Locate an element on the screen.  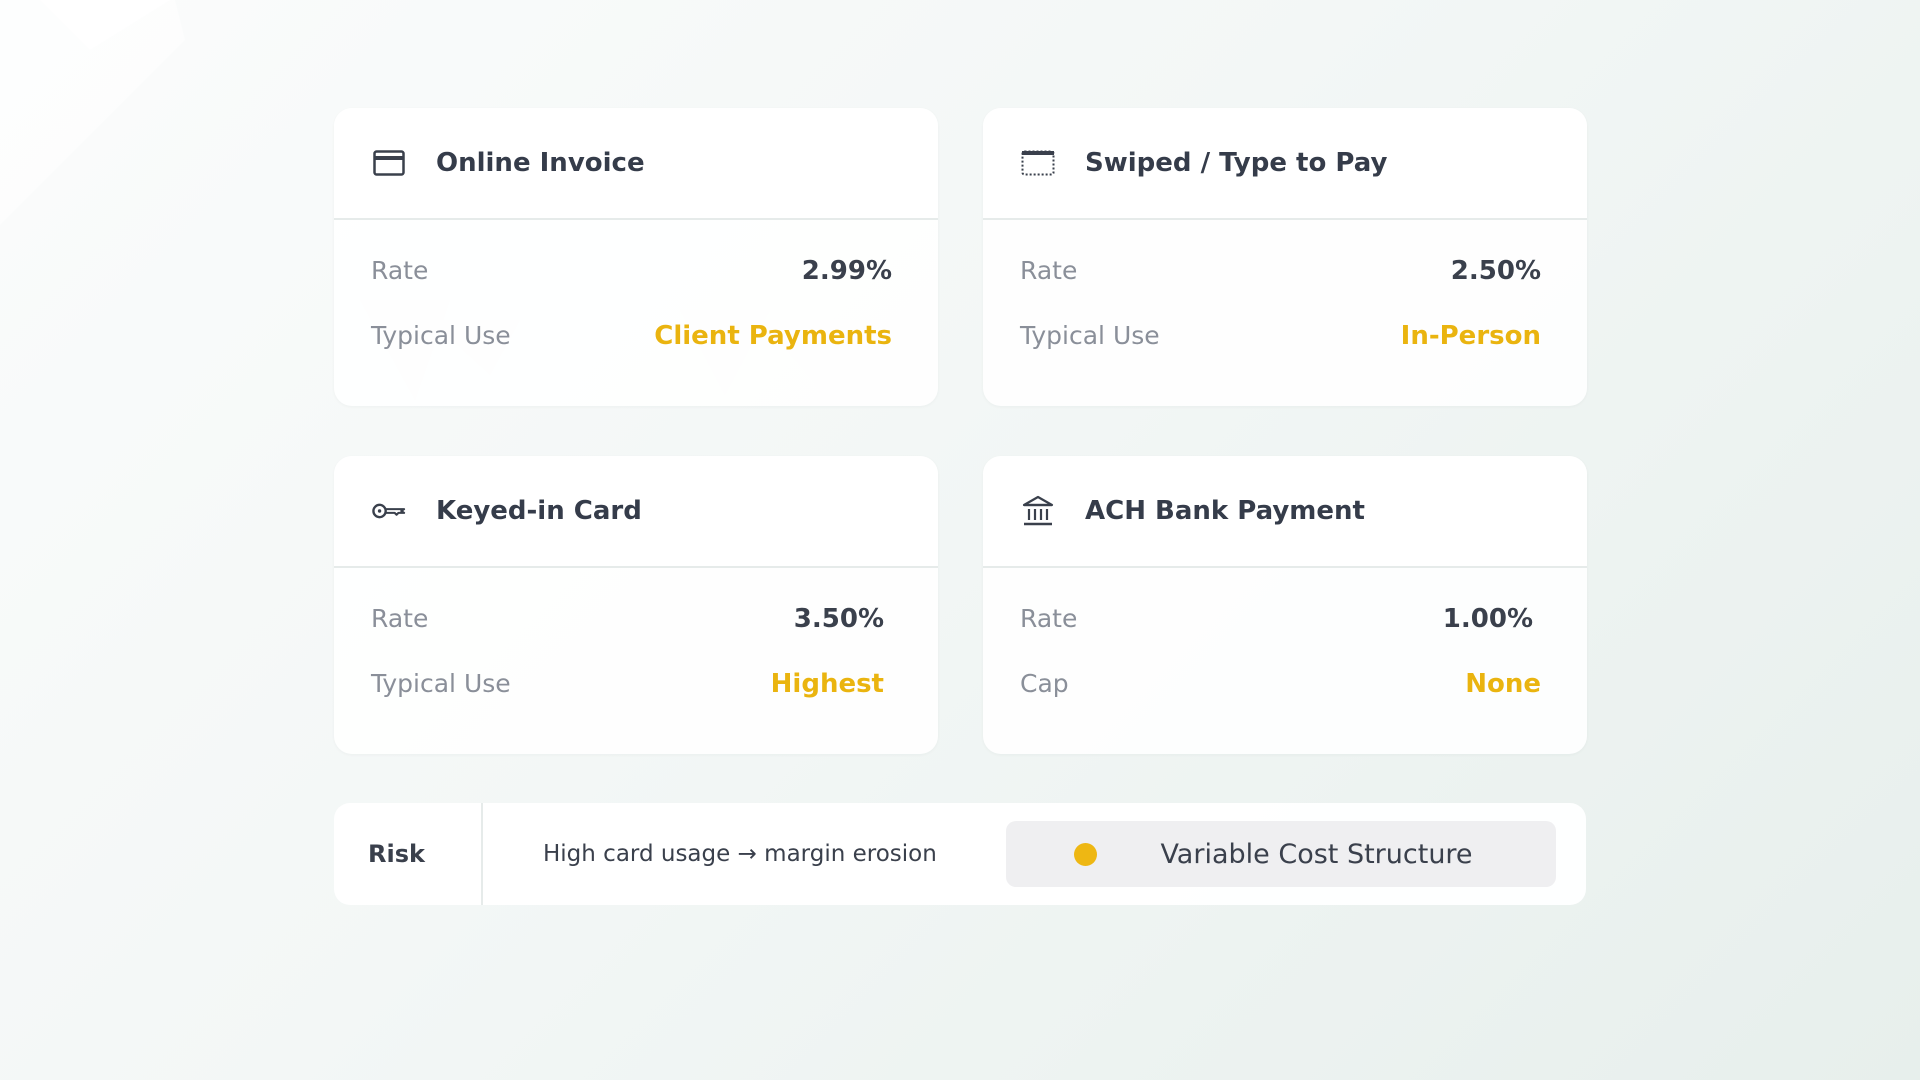
rate-row: Rate 2.99% is located at coordinates (631, 270).